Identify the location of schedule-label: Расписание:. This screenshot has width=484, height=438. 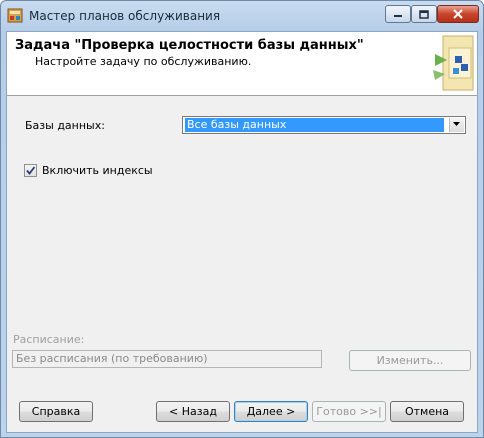
(49, 339).